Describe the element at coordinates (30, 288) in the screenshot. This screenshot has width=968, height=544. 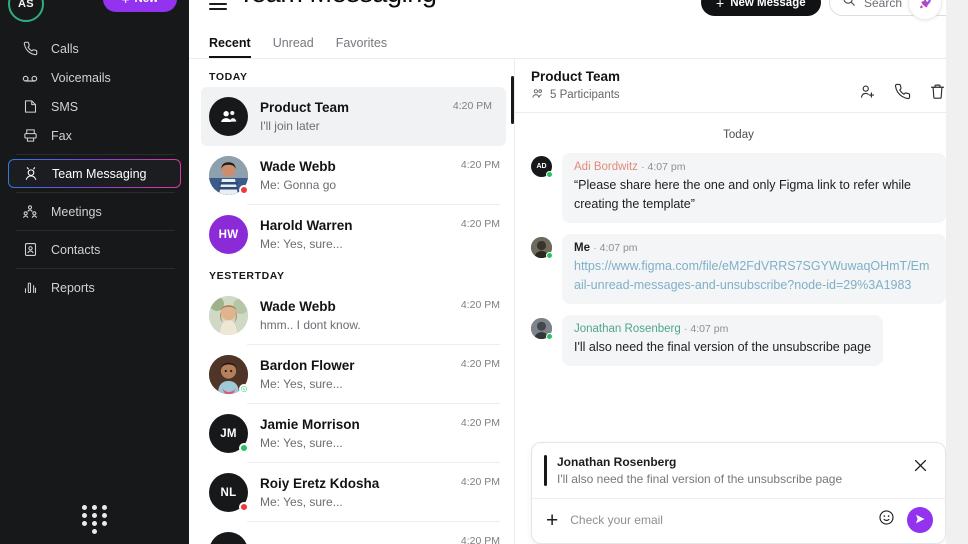
I see `reports-icon` at that location.